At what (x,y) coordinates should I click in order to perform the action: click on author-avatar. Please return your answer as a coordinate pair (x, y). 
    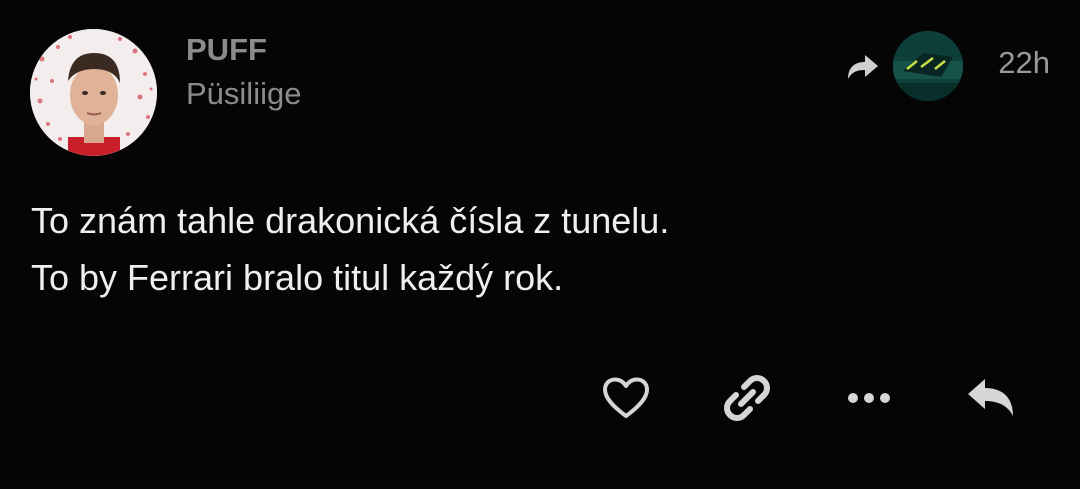
    Looking at the image, I should click on (93, 92).